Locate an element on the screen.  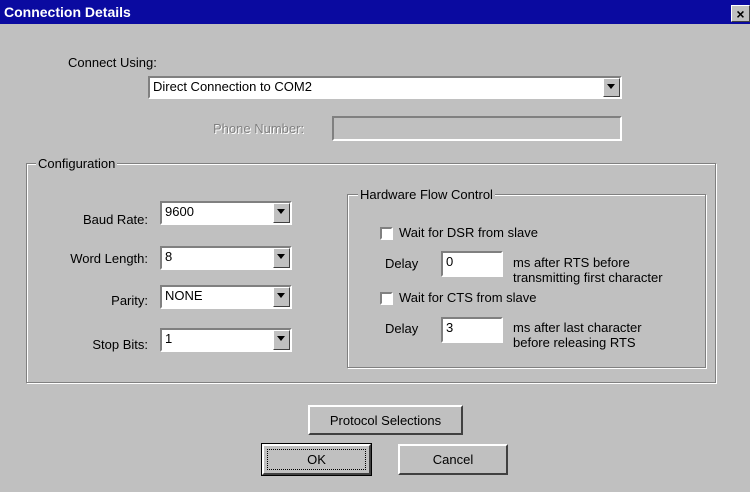
ok-button: OK is located at coordinates (316, 459).